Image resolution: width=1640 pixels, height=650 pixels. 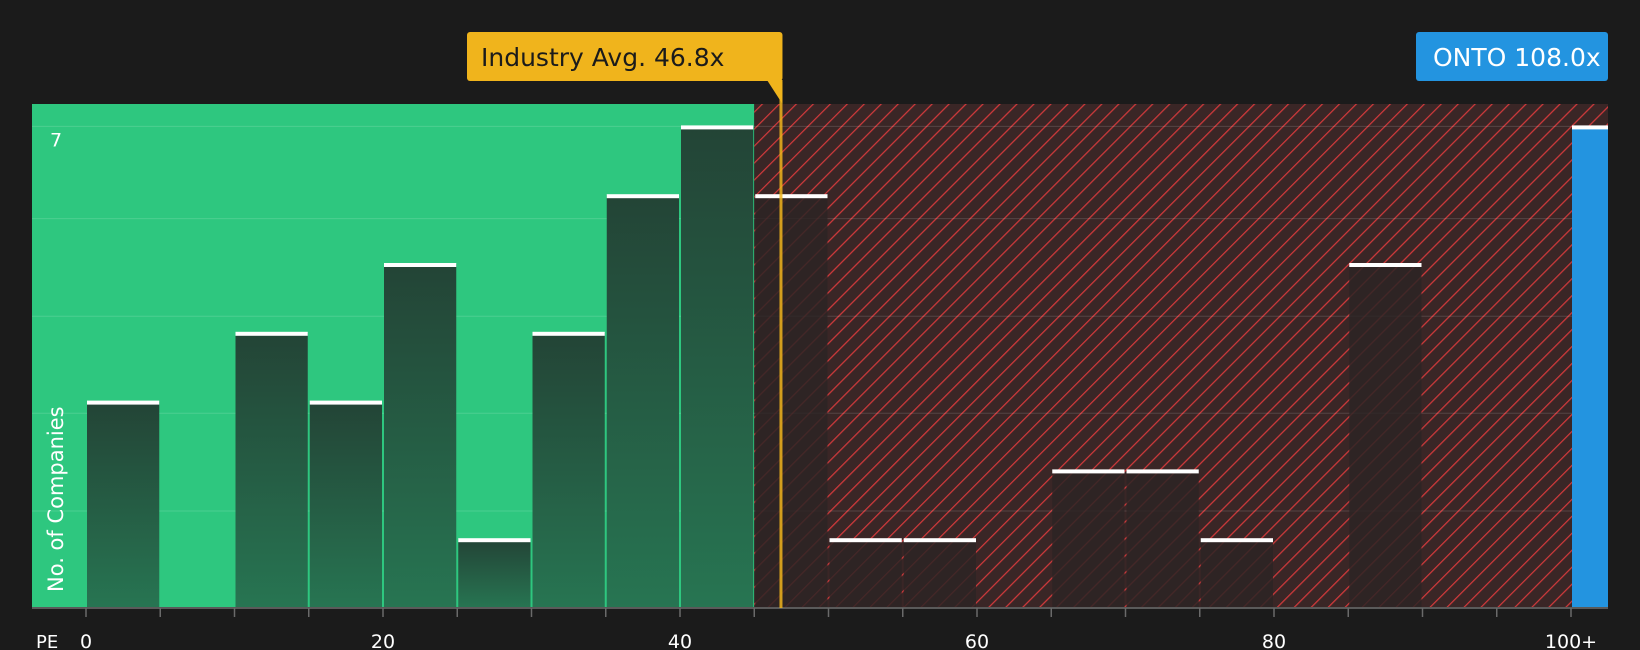 What do you see at coordinates (838, 629) in the screenshot?
I see `x-axis-ticks: 0 20 40 60 80 100+` at bounding box center [838, 629].